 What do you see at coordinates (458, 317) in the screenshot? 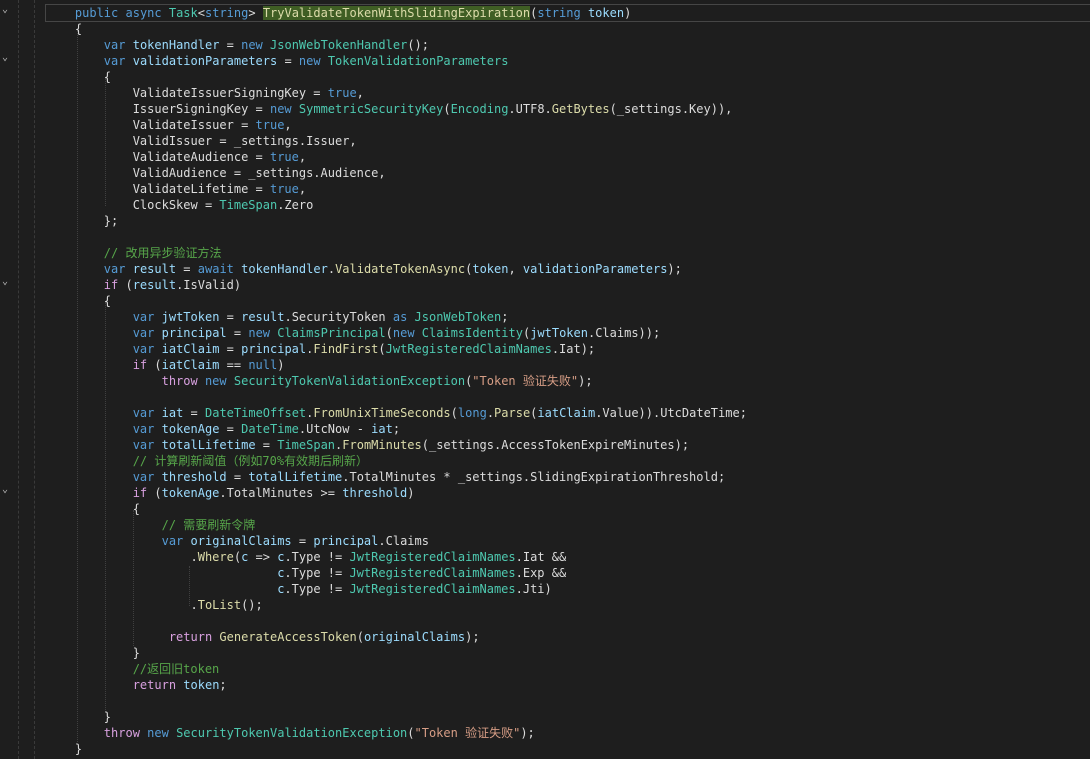
I see `code-token: JsonWebToken` at bounding box center [458, 317].